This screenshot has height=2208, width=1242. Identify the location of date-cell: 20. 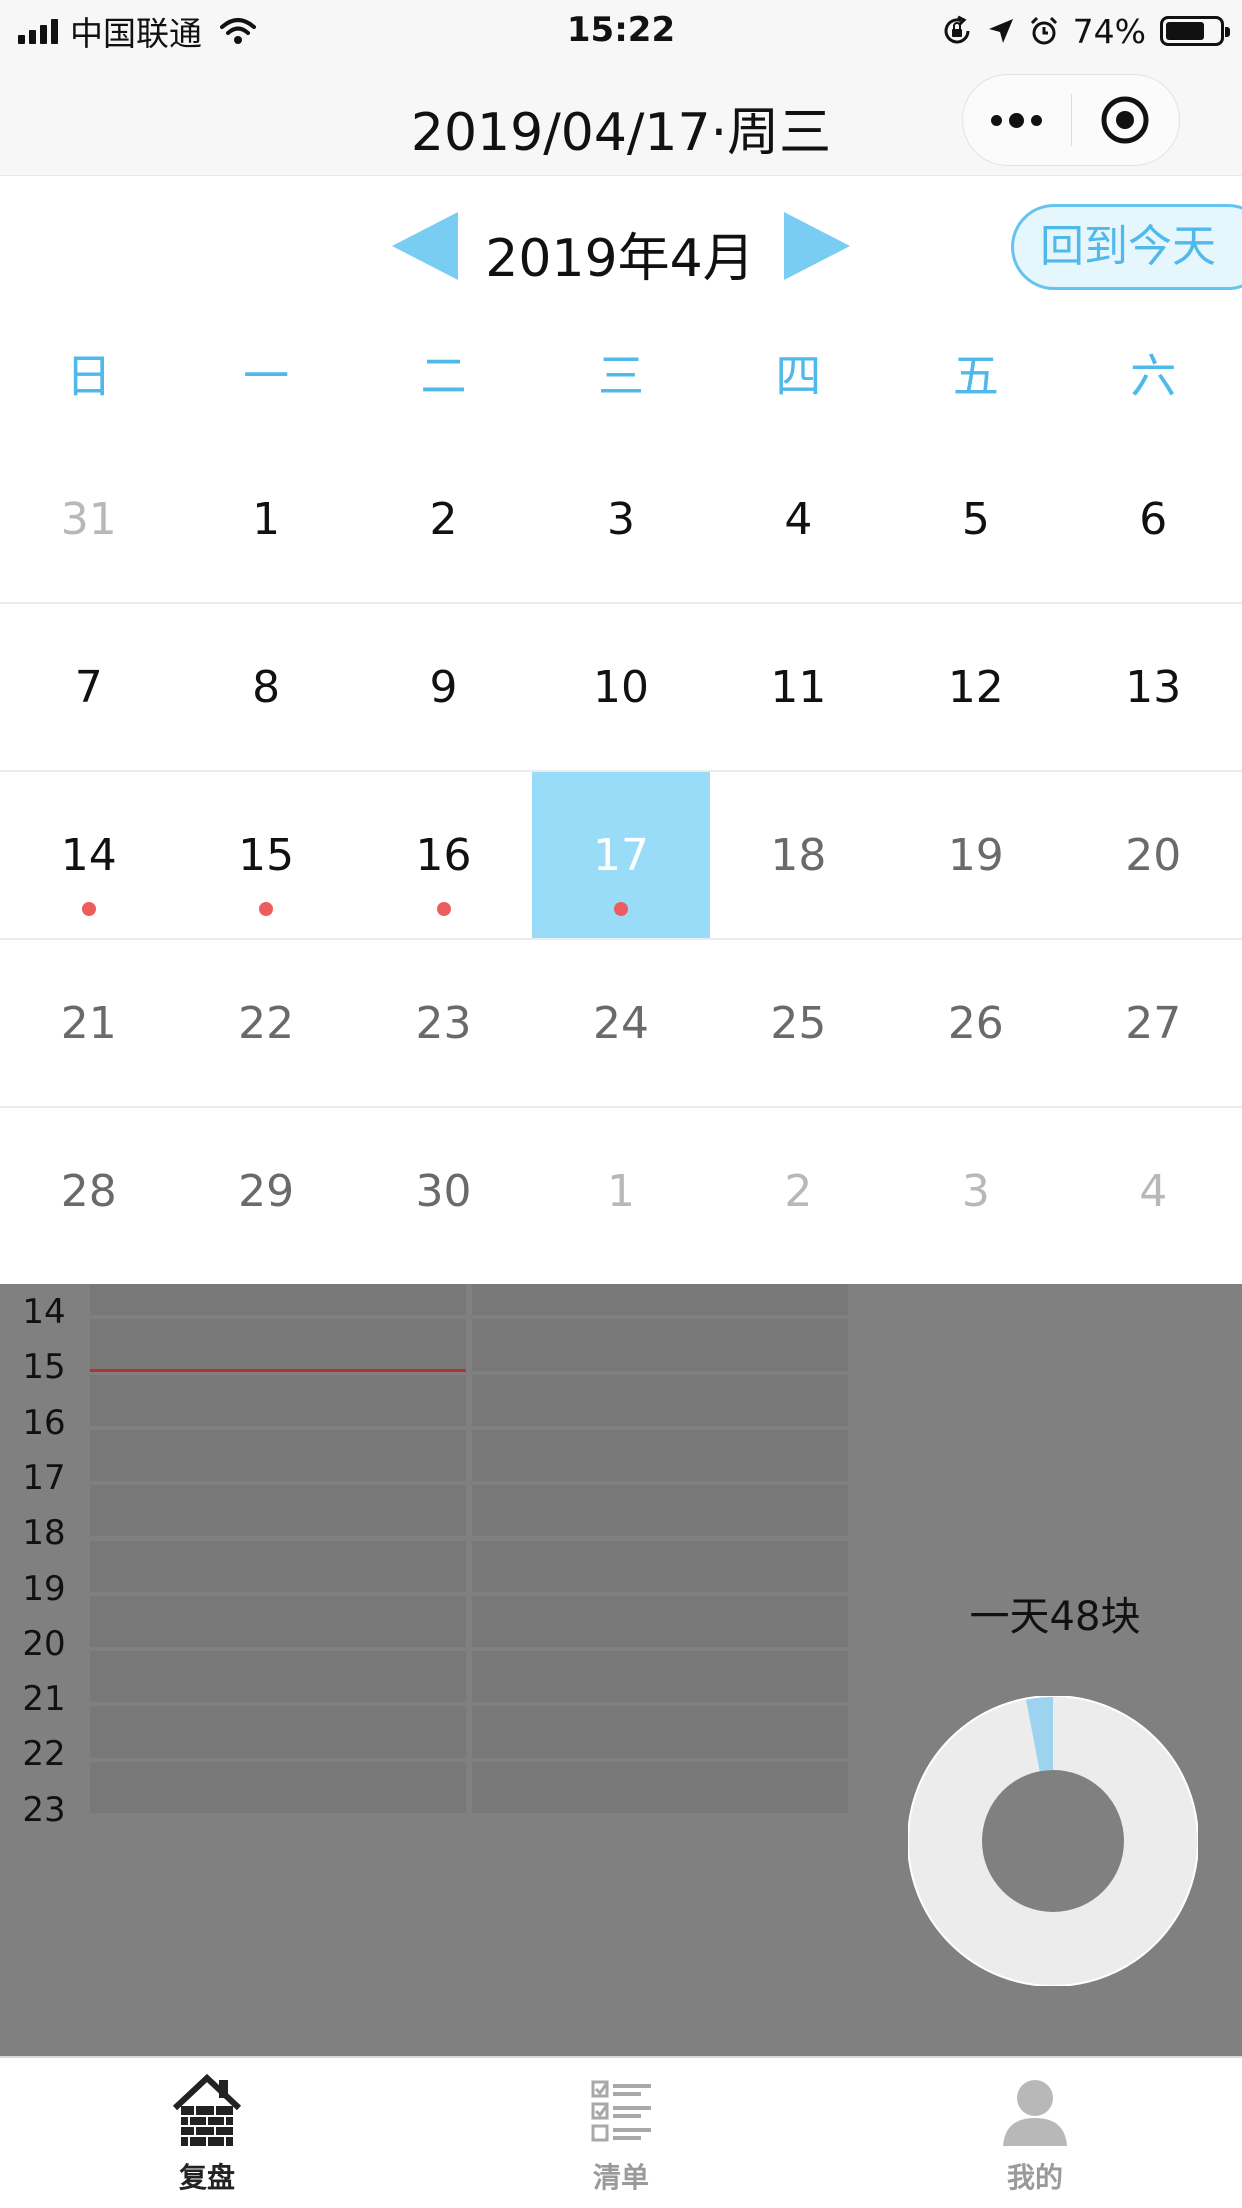
(1153, 855).